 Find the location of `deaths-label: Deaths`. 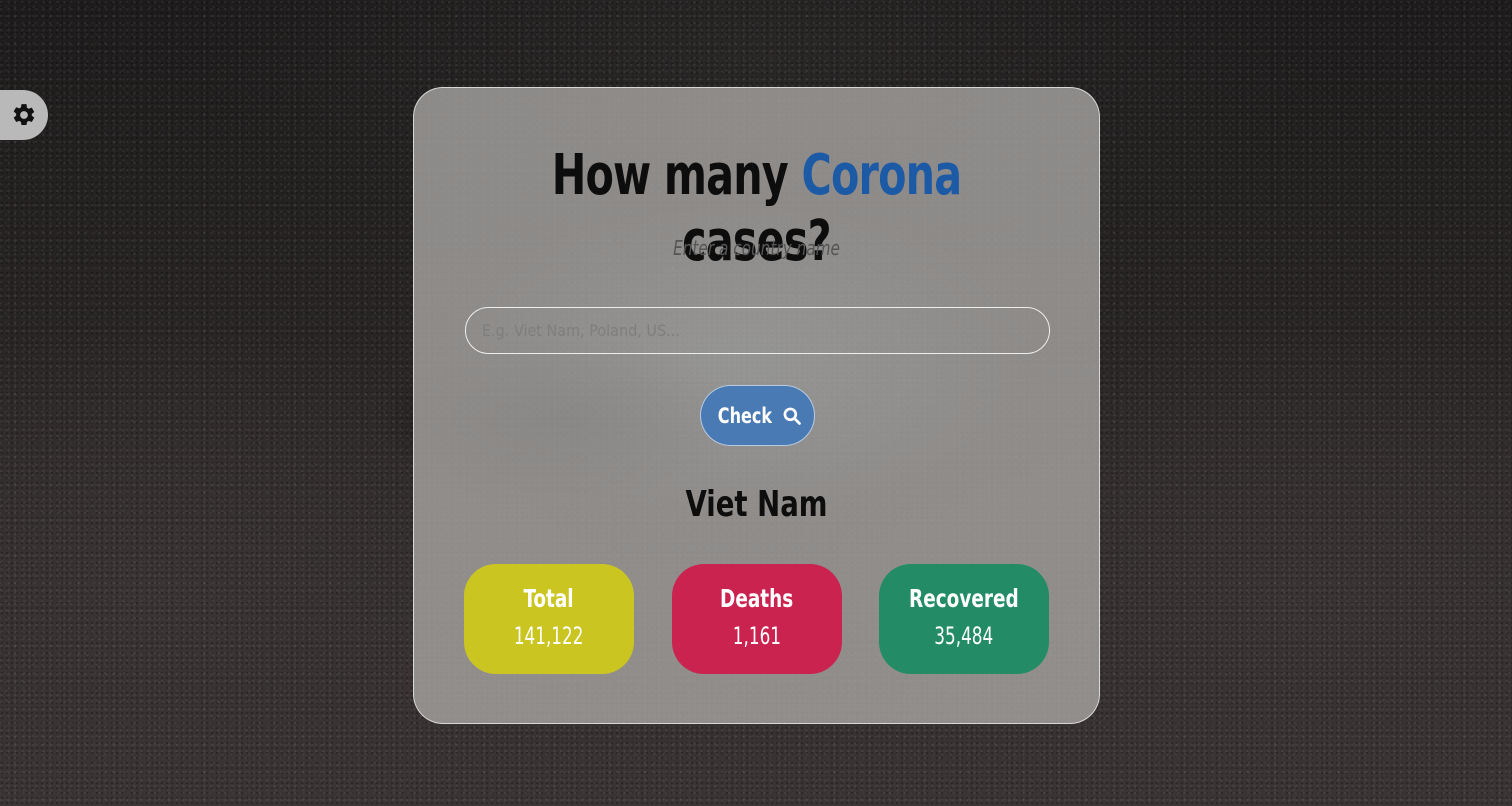

deaths-label: Deaths is located at coordinates (757, 598).